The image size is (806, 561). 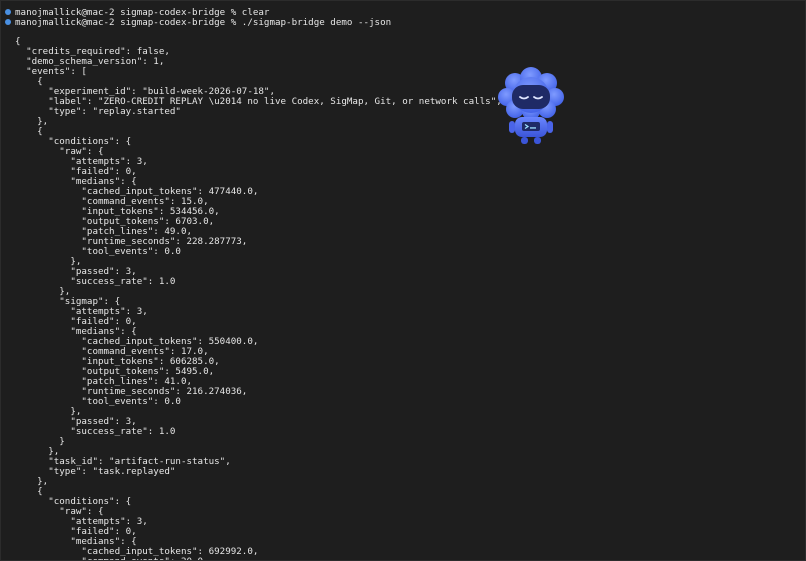 I want to click on robot-mascot-icon, so click(x=531, y=105).